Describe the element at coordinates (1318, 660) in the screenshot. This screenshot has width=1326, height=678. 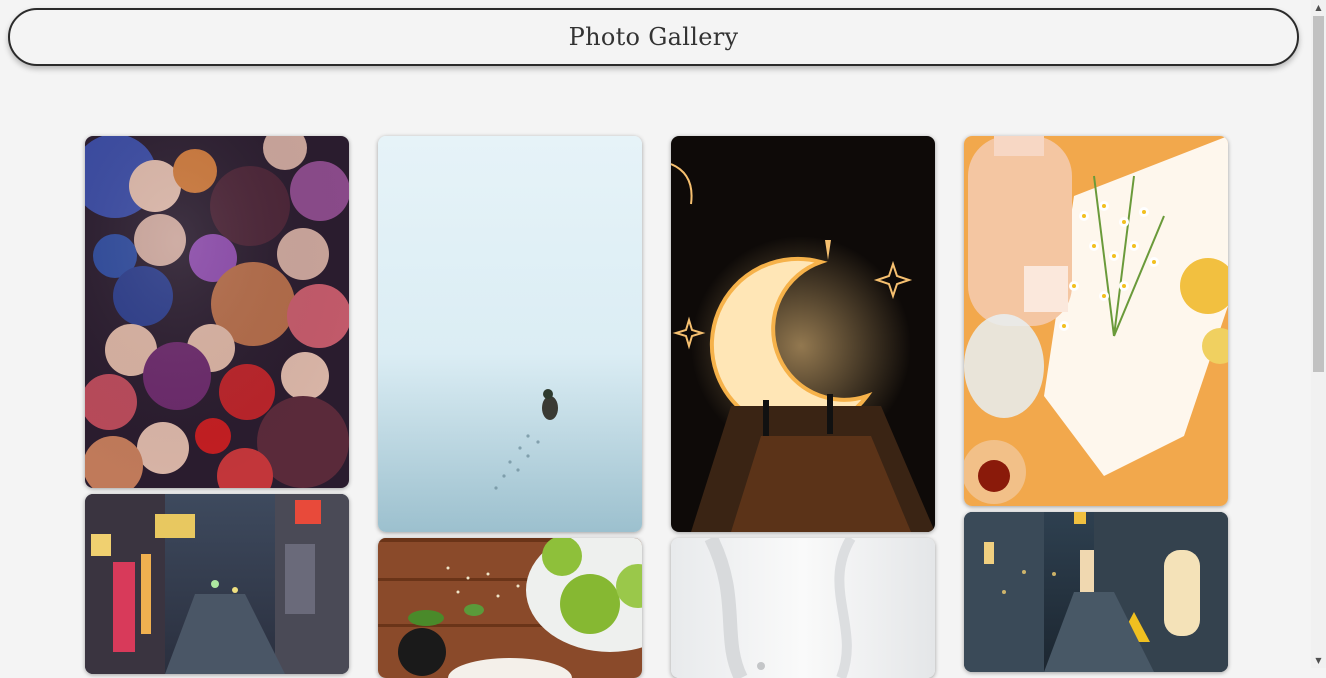
I see `scroll-down-arrow-icon: ▼` at that location.